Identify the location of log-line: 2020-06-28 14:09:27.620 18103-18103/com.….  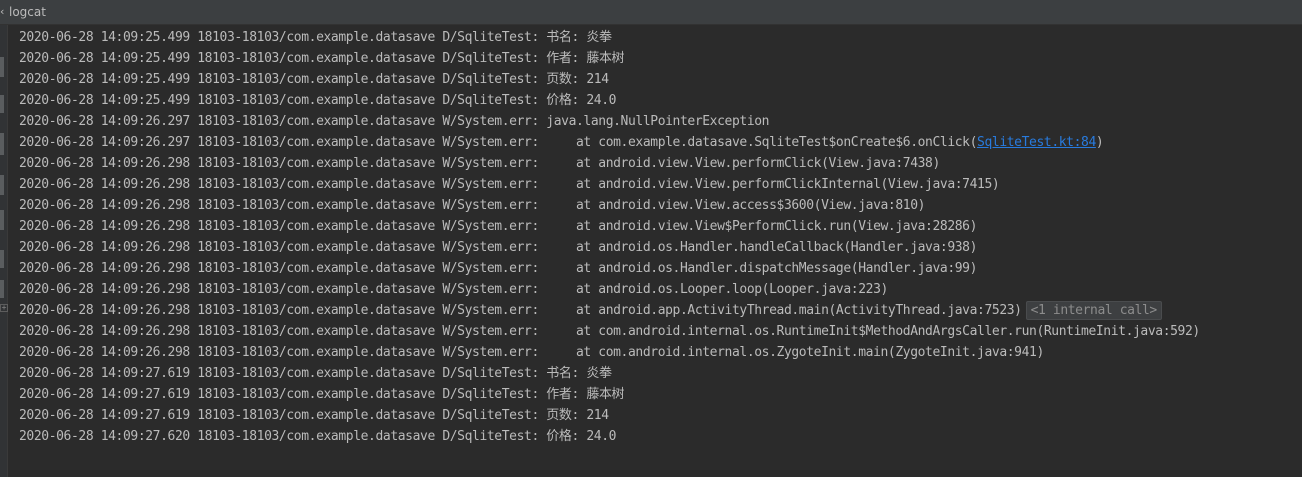
(660, 436).